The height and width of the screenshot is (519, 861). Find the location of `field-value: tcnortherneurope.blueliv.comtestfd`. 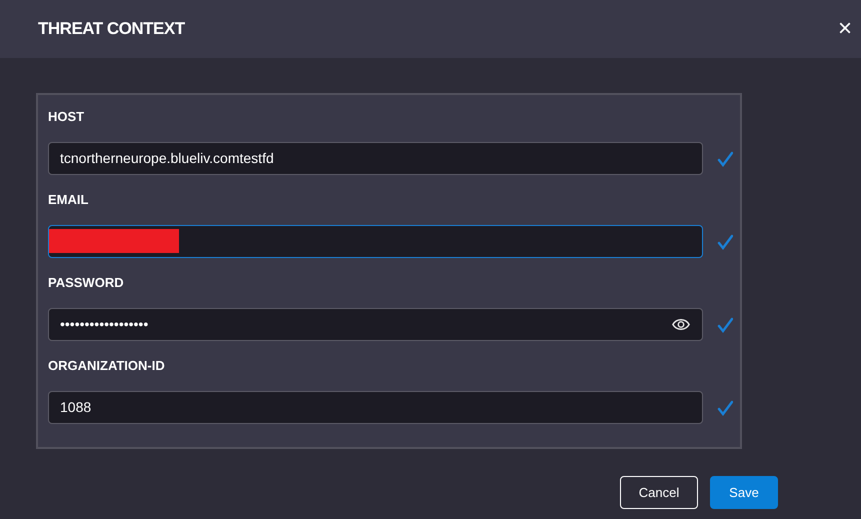

field-value: tcnortherneurope.blueliv.comtestfd is located at coordinates (167, 158).